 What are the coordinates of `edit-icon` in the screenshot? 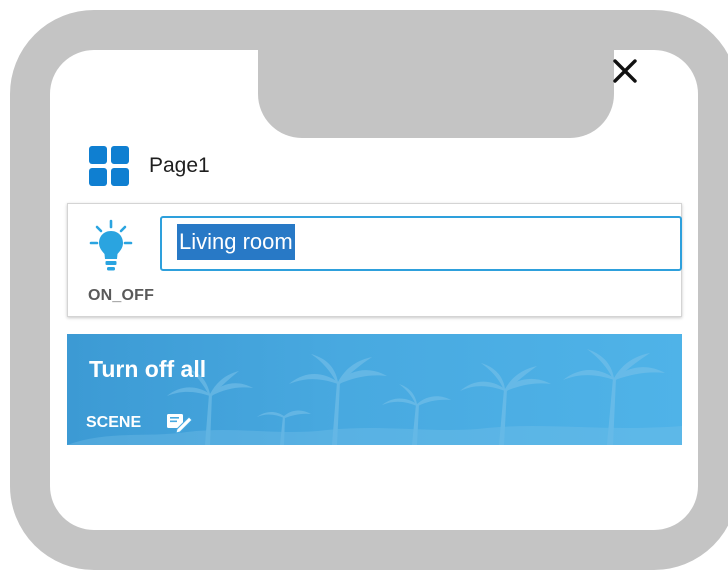 It's located at (179, 422).